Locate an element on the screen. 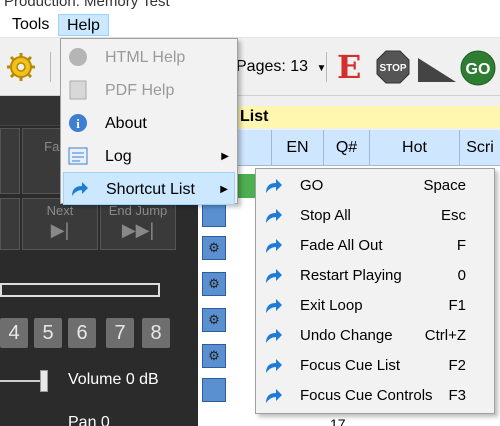 Image resolution: width=500 pixels, height=426 pixels. shortcut-focus-cue-list: Focus Cue List F2 is located at coordinates (375, 366).